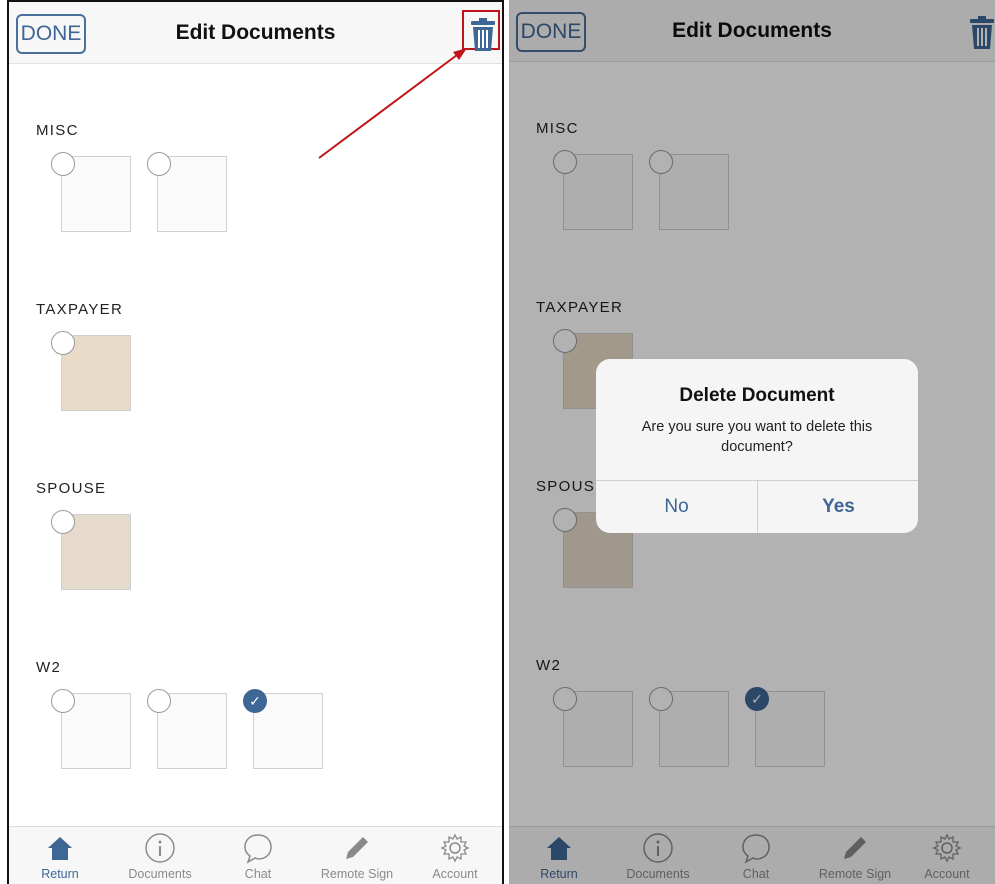 Image resolution: width=995 pixels, height=884 pixels. I want to click on tab-label: Documents, so click(160, 874).